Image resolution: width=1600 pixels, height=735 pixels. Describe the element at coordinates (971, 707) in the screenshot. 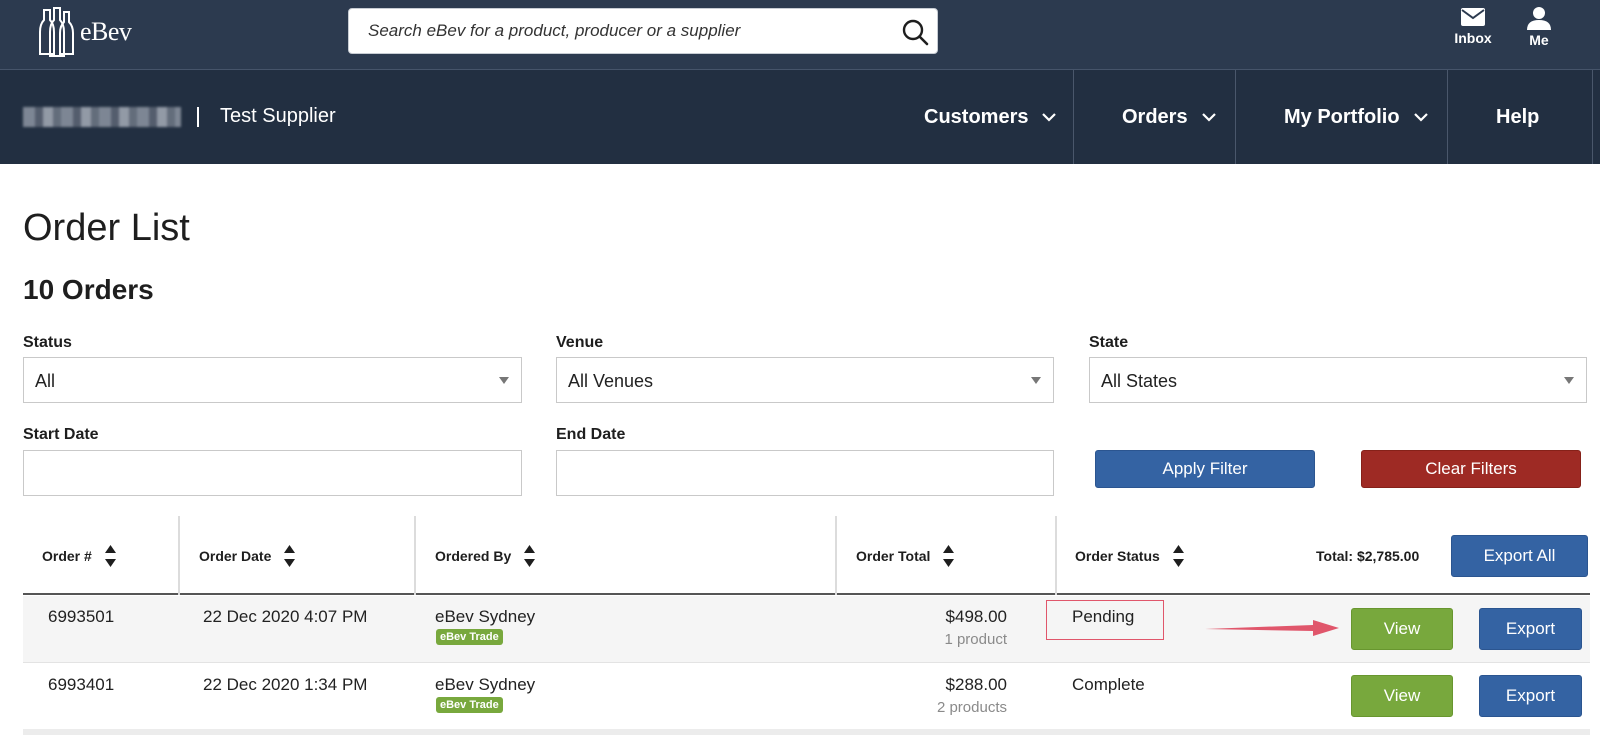

I see `product-count: 2 products` at that location.